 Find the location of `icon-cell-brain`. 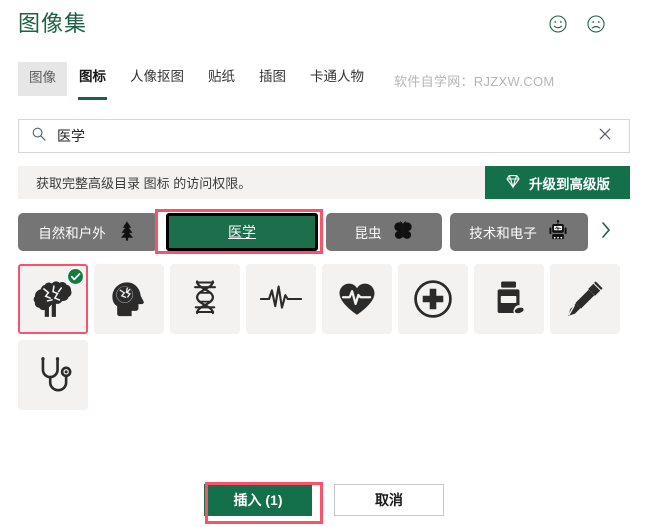

icon-cell-brain is located at coordinates (53, 299).